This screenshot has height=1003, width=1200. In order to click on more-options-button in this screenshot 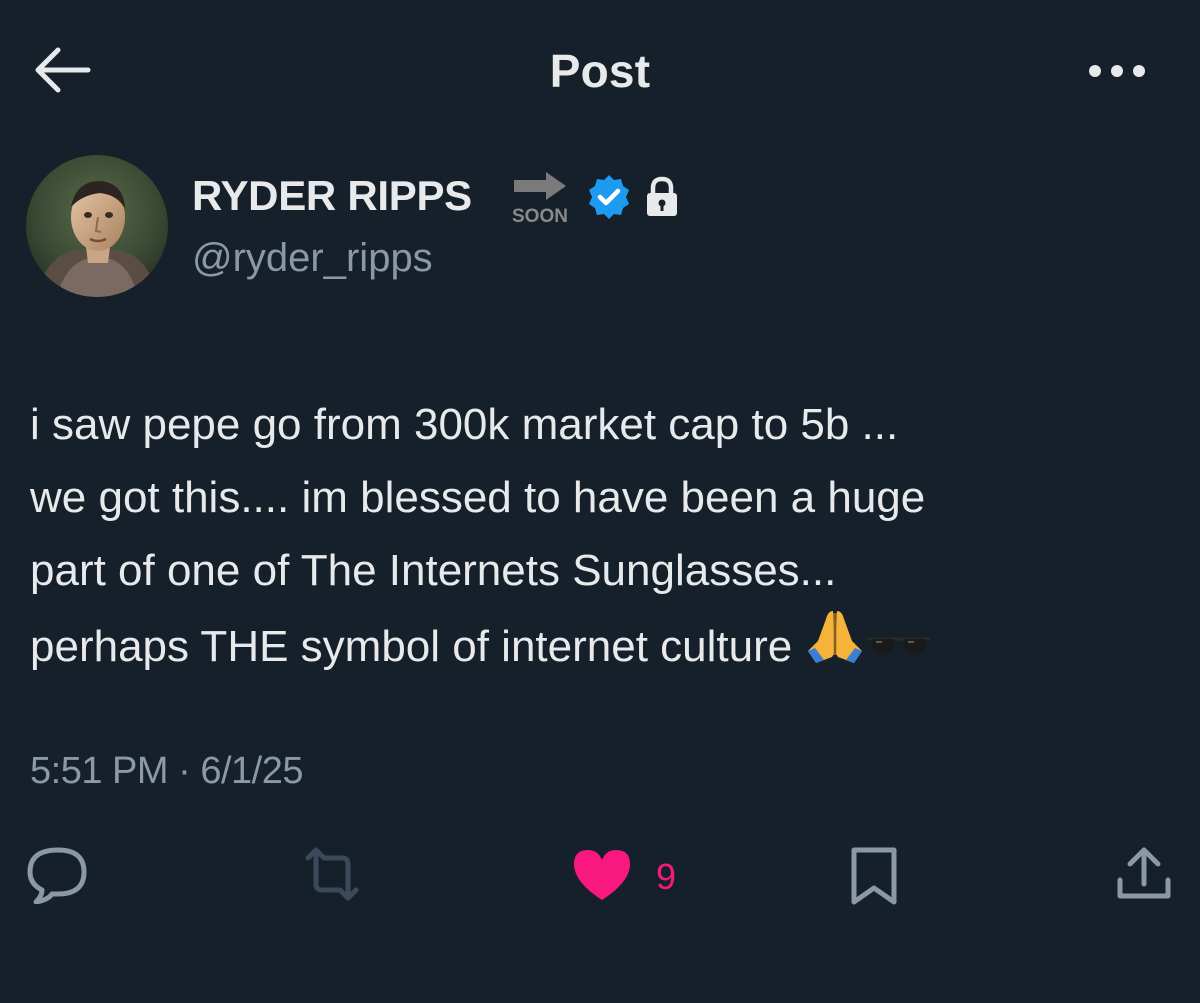, I will do `click(1117, 71)`.